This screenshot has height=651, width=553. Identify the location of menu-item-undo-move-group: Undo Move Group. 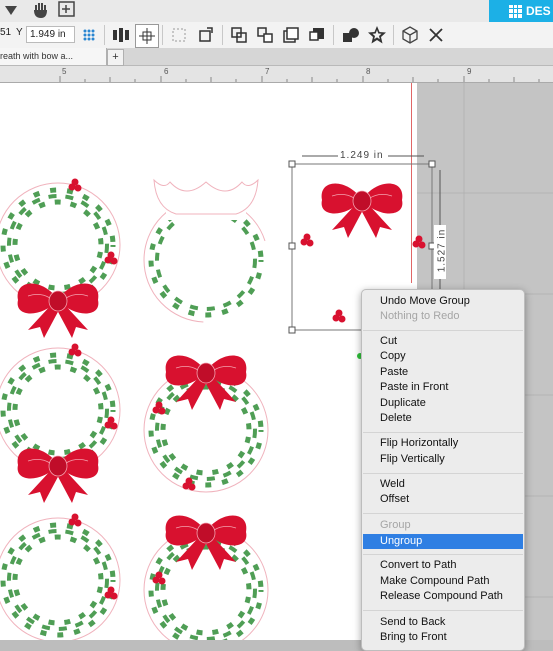
(443, 301).